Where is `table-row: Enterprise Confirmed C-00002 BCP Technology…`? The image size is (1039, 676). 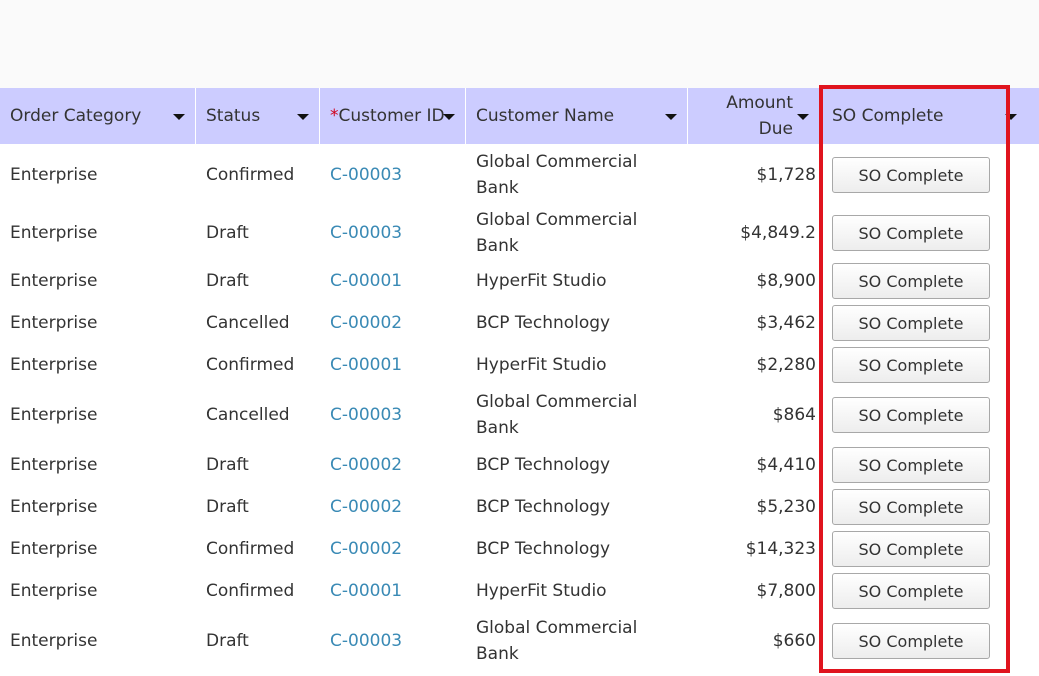
table-row: Enterprise Confirmed C-00002 BCP Technology… is located at coordinates (519, 549).